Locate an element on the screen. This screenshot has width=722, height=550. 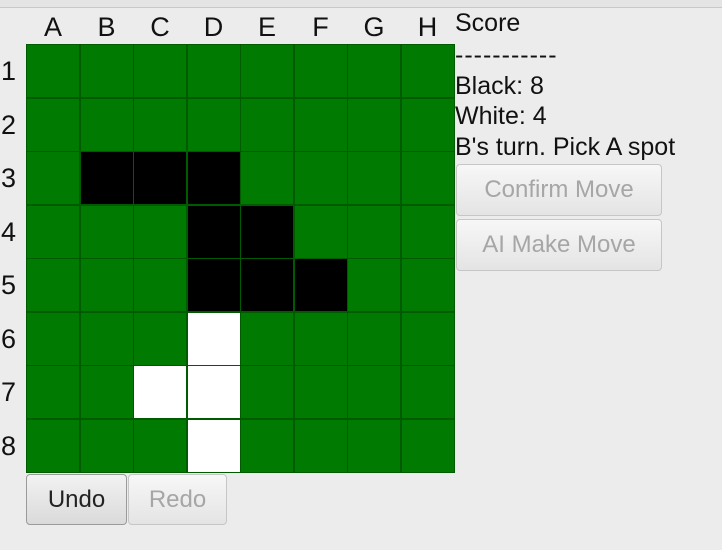
ai-make-move-button: AI Make Move is located at coordinates (559, 245).